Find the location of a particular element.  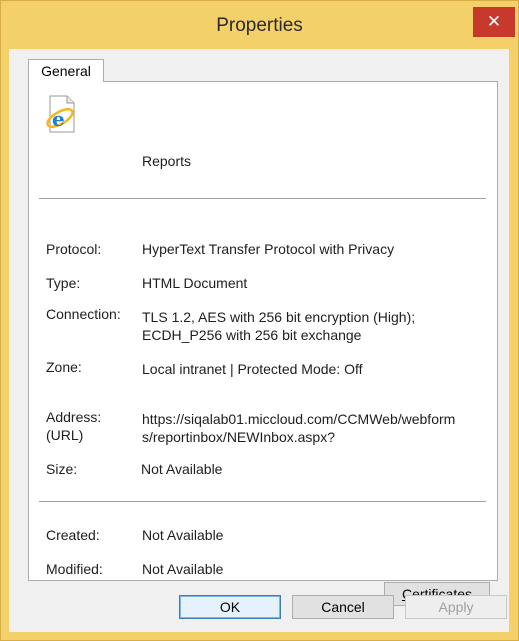

close-button: ✕ is located at coordinates (494, 22).